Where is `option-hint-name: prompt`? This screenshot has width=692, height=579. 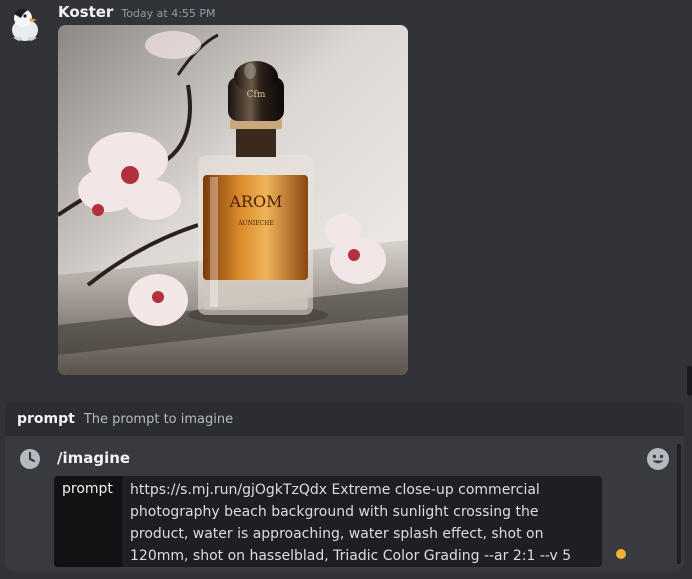 option-hint-name: prompt is located at coordinates (46, 419).